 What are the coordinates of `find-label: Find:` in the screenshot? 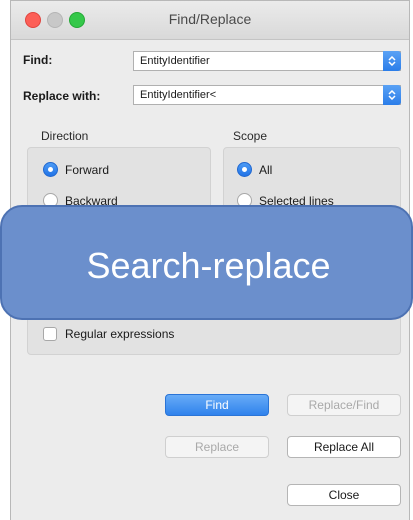 It's located at (38, 60).